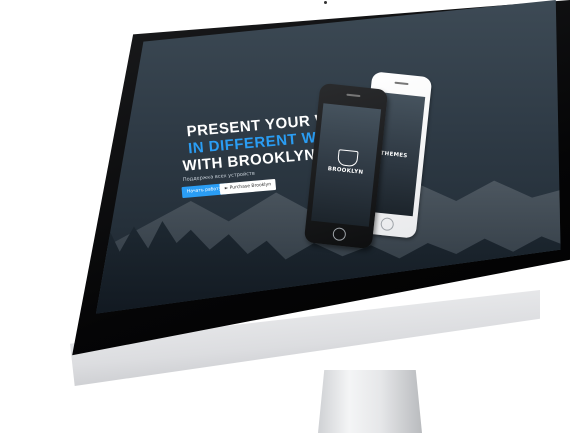  I want to click on phone-black-screen: BROOKLYN, so click(346, 165).